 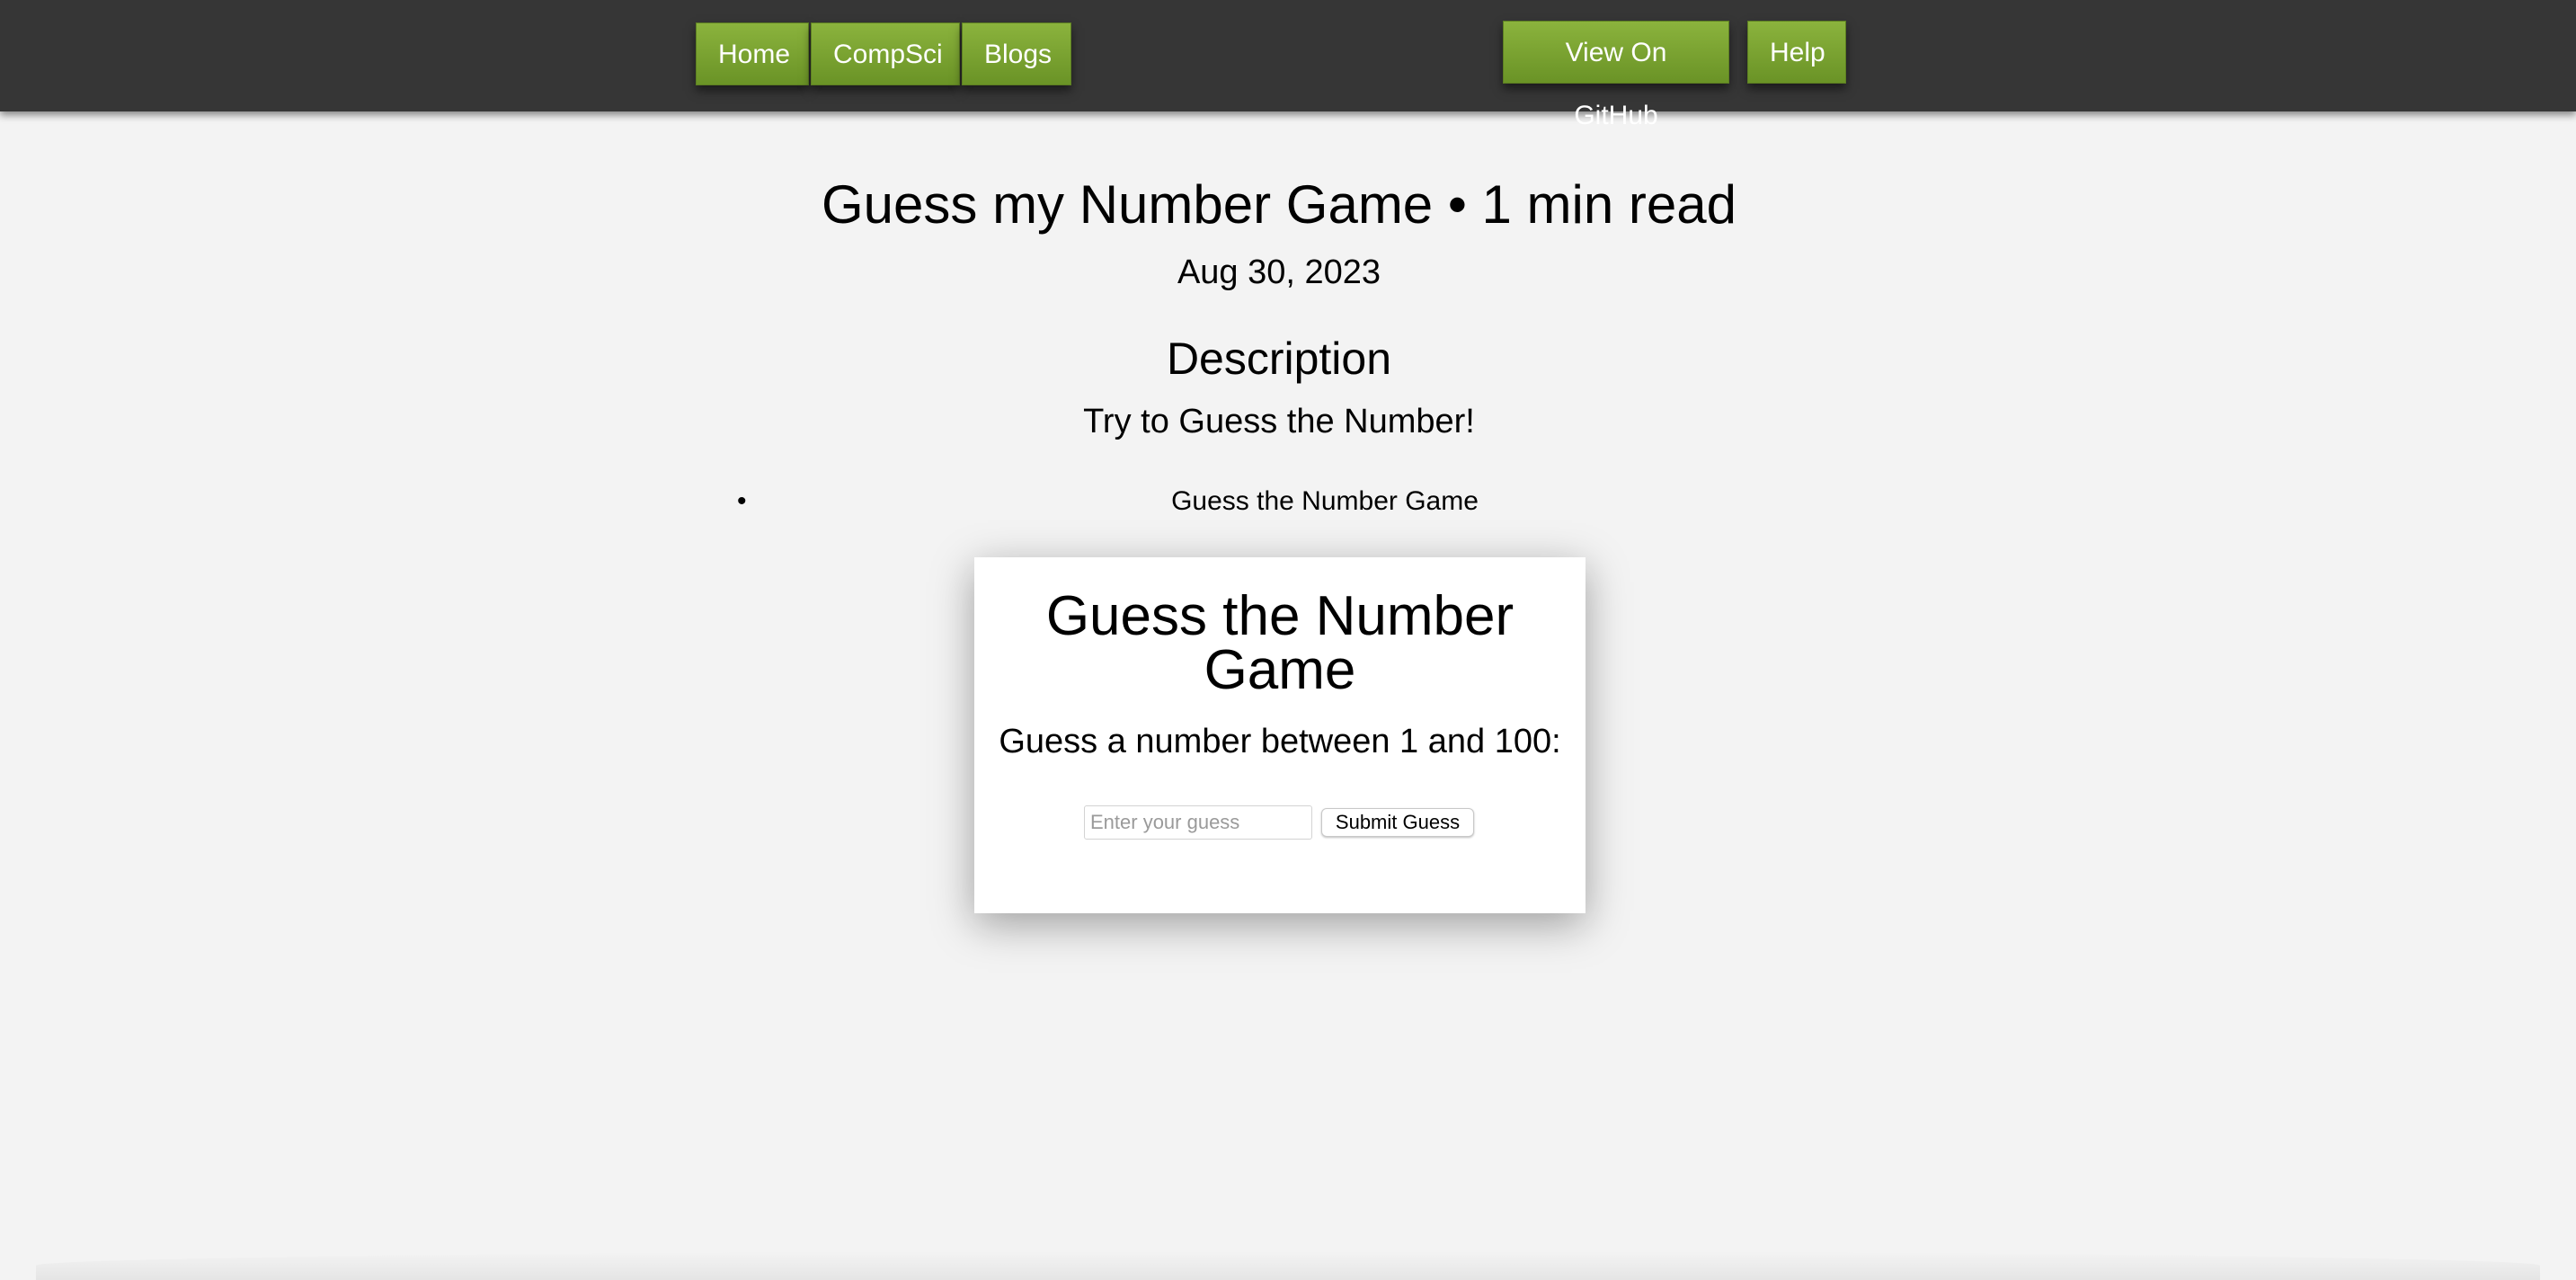 What do you see at coordinates (1796, 52) in the screenshot?
I see `help-button: Help` at bounding box center [1796, 52].